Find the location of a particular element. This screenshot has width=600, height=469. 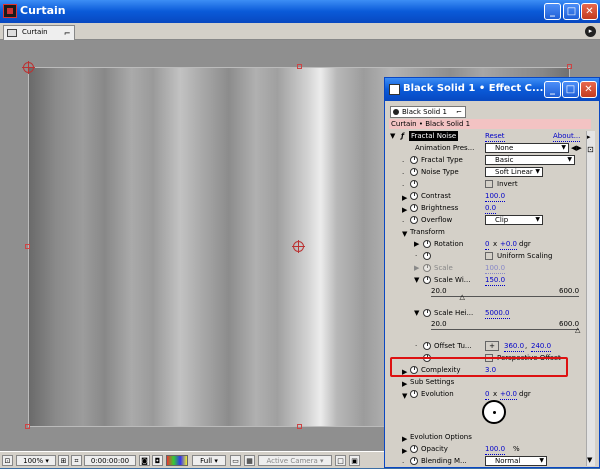

always-preview-icon: ⊡ is located at coordinates (7, 460).